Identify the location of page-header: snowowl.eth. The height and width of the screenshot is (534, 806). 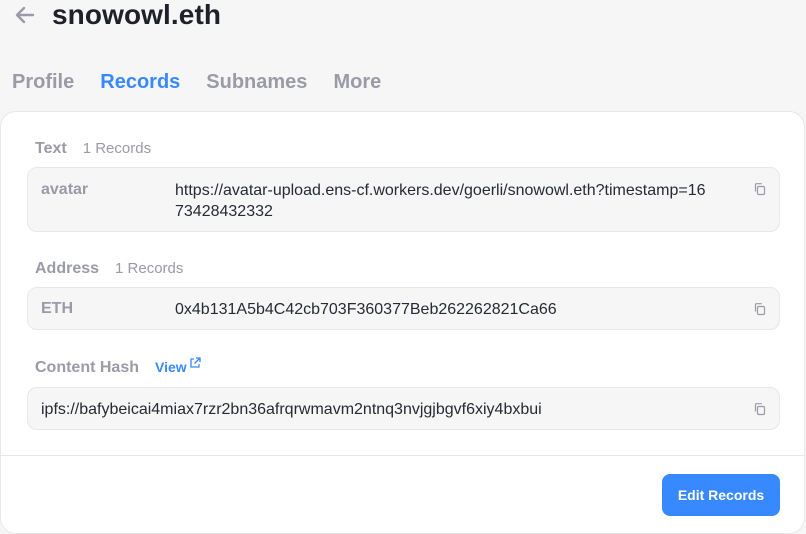
(116, 15).